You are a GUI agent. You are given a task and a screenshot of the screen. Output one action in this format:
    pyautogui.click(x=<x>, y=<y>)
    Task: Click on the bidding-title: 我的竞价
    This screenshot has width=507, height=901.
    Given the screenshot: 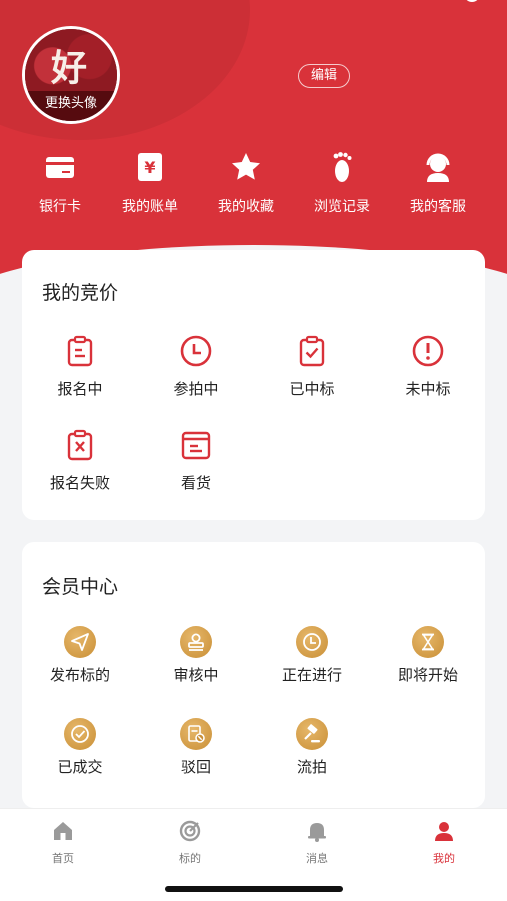 What is the action you would take?
    pyautogui.click(x=80, y=293)
    